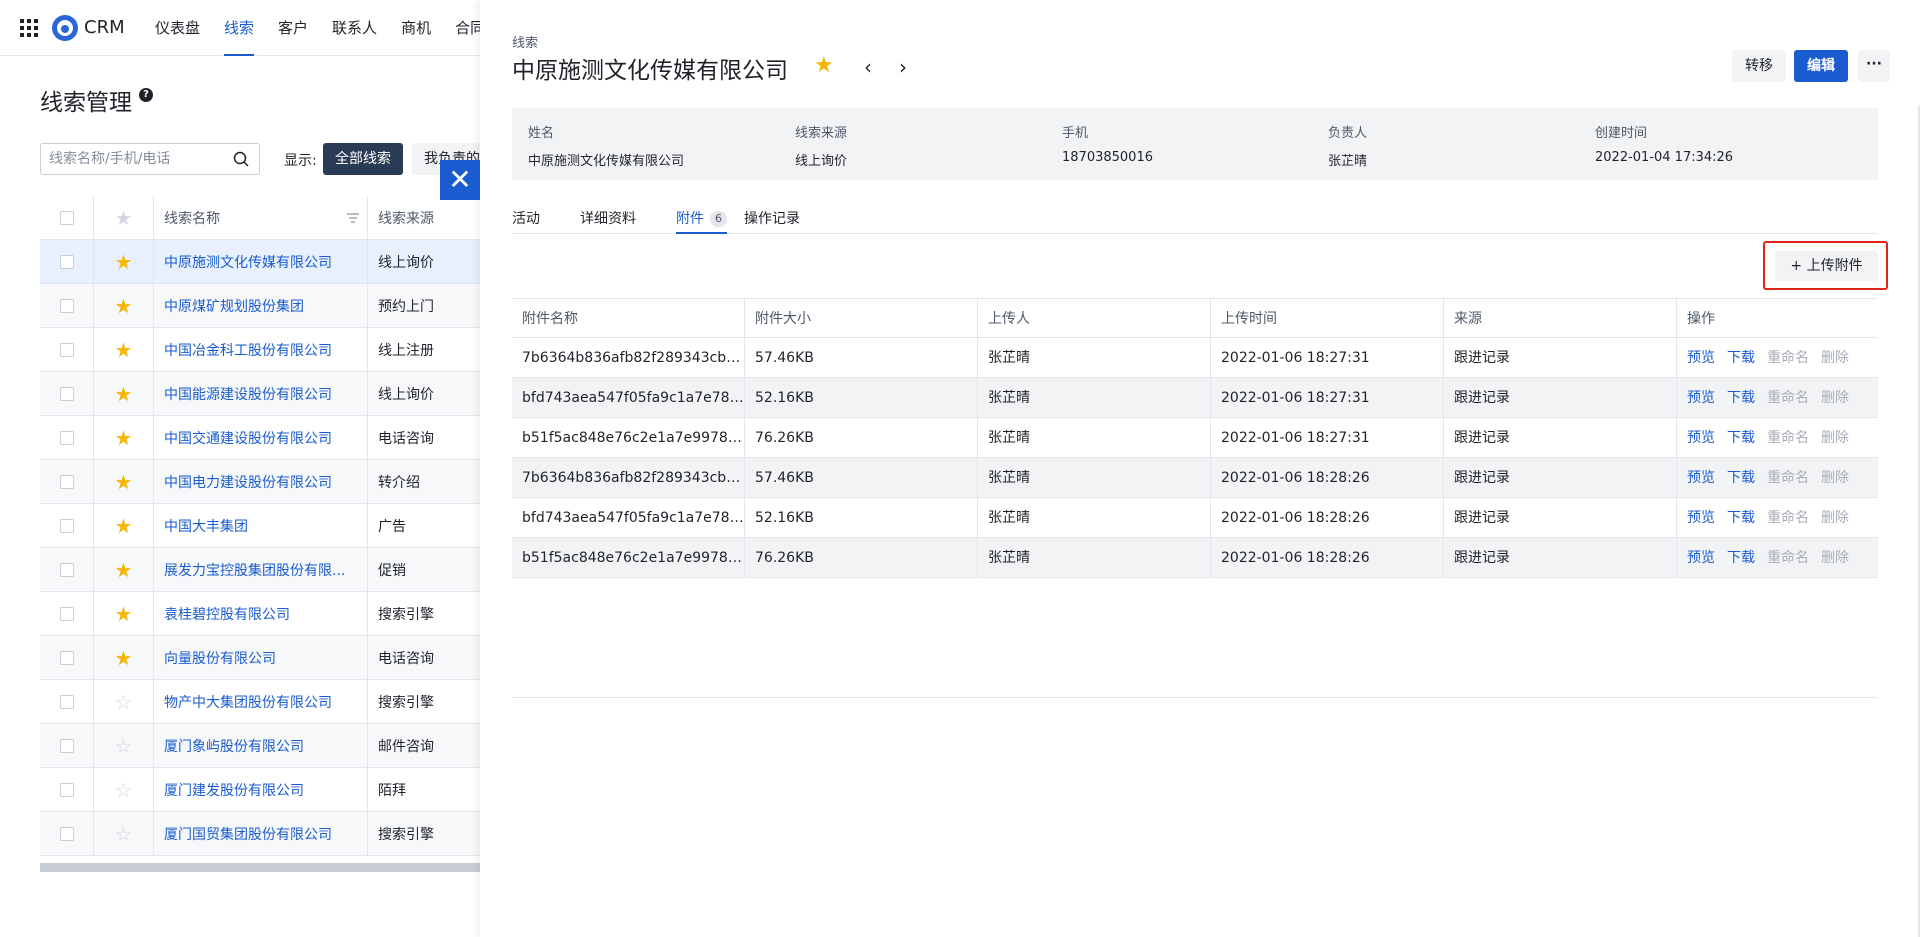 The width and height of the screenshot is (1920, 937). What do you see at coordinates (824, 65) in the screenshot?
I see `favorite-star-icon: ★` at bounding box center [824, 65].